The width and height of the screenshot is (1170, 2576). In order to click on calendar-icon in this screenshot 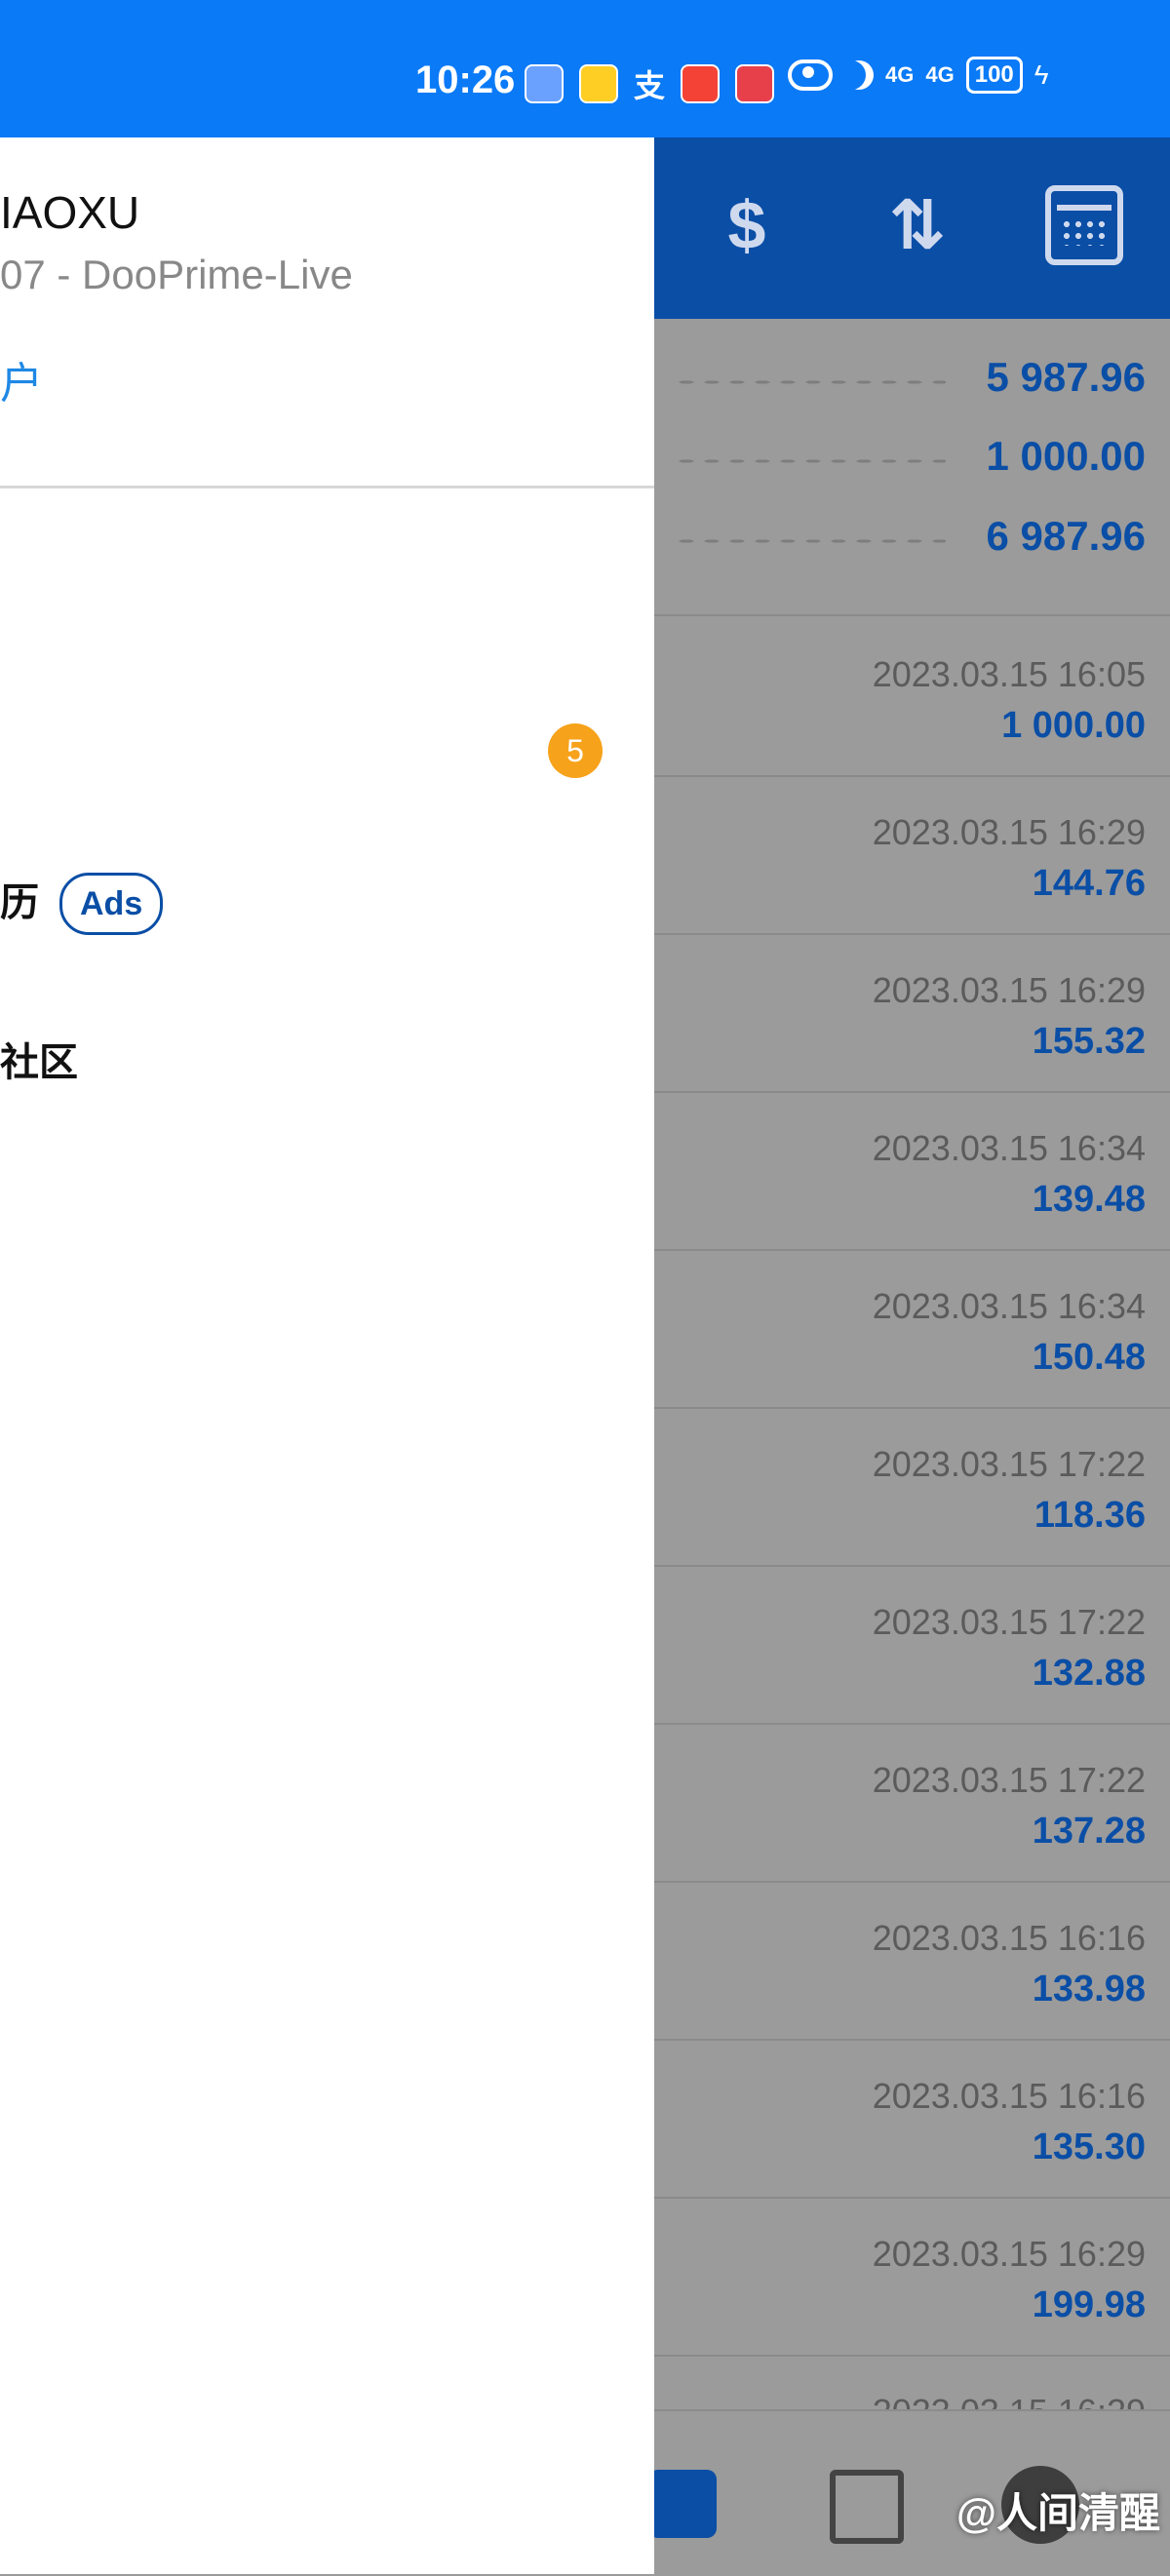, I will do `click(1084, 225)`.